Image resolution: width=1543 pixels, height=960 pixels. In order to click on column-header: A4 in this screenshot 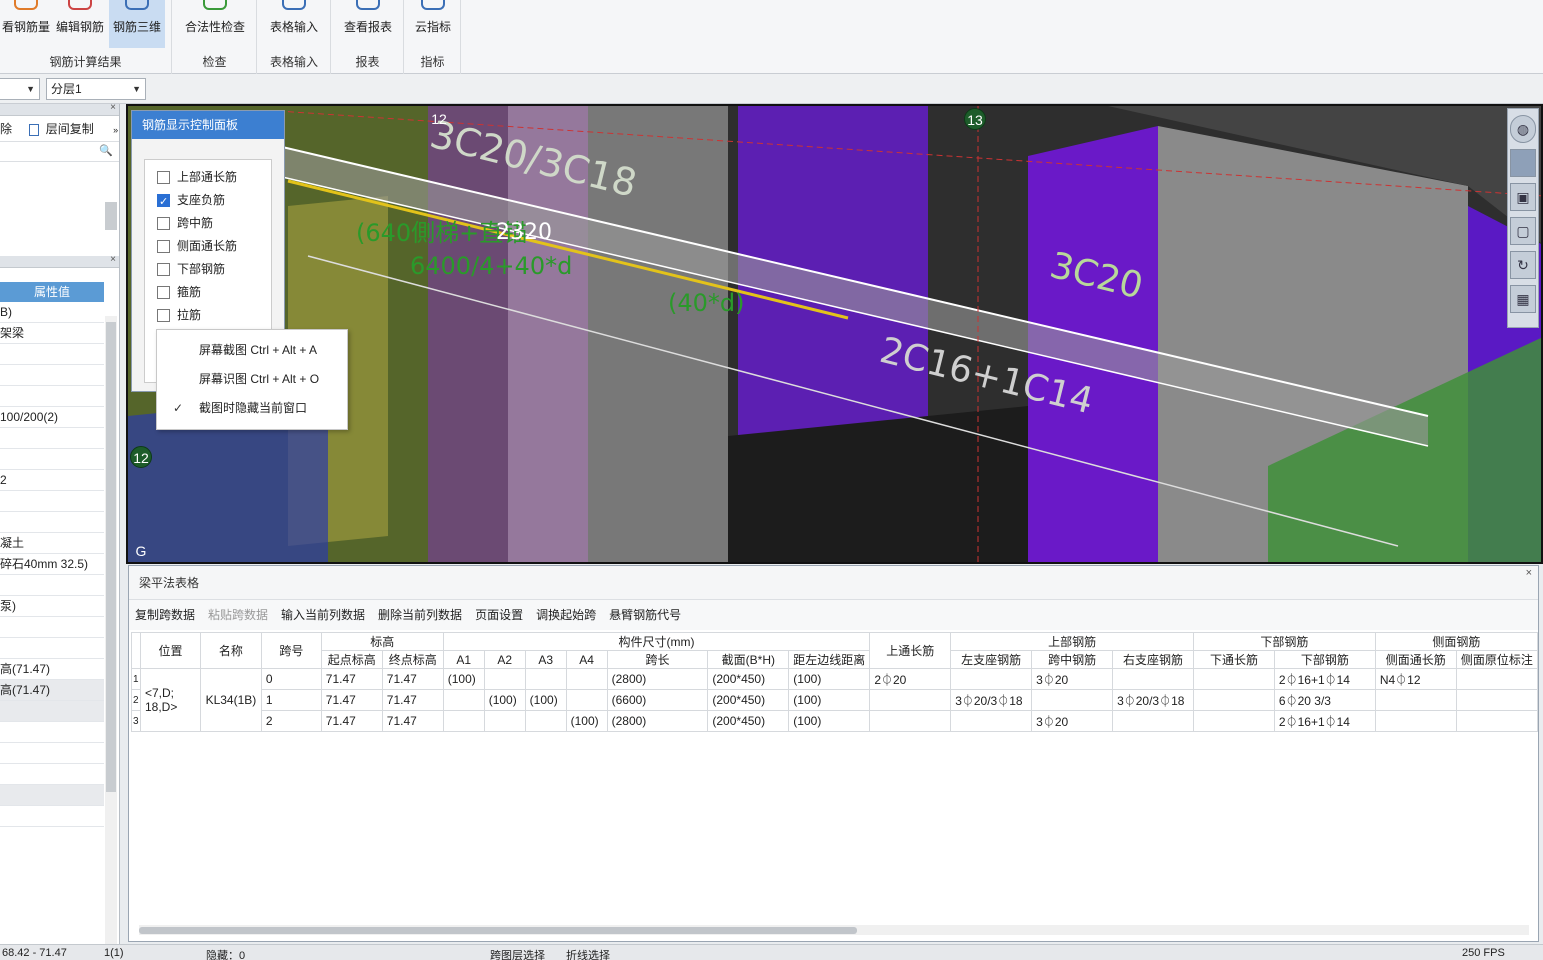, I will do `click(586, 659)`.